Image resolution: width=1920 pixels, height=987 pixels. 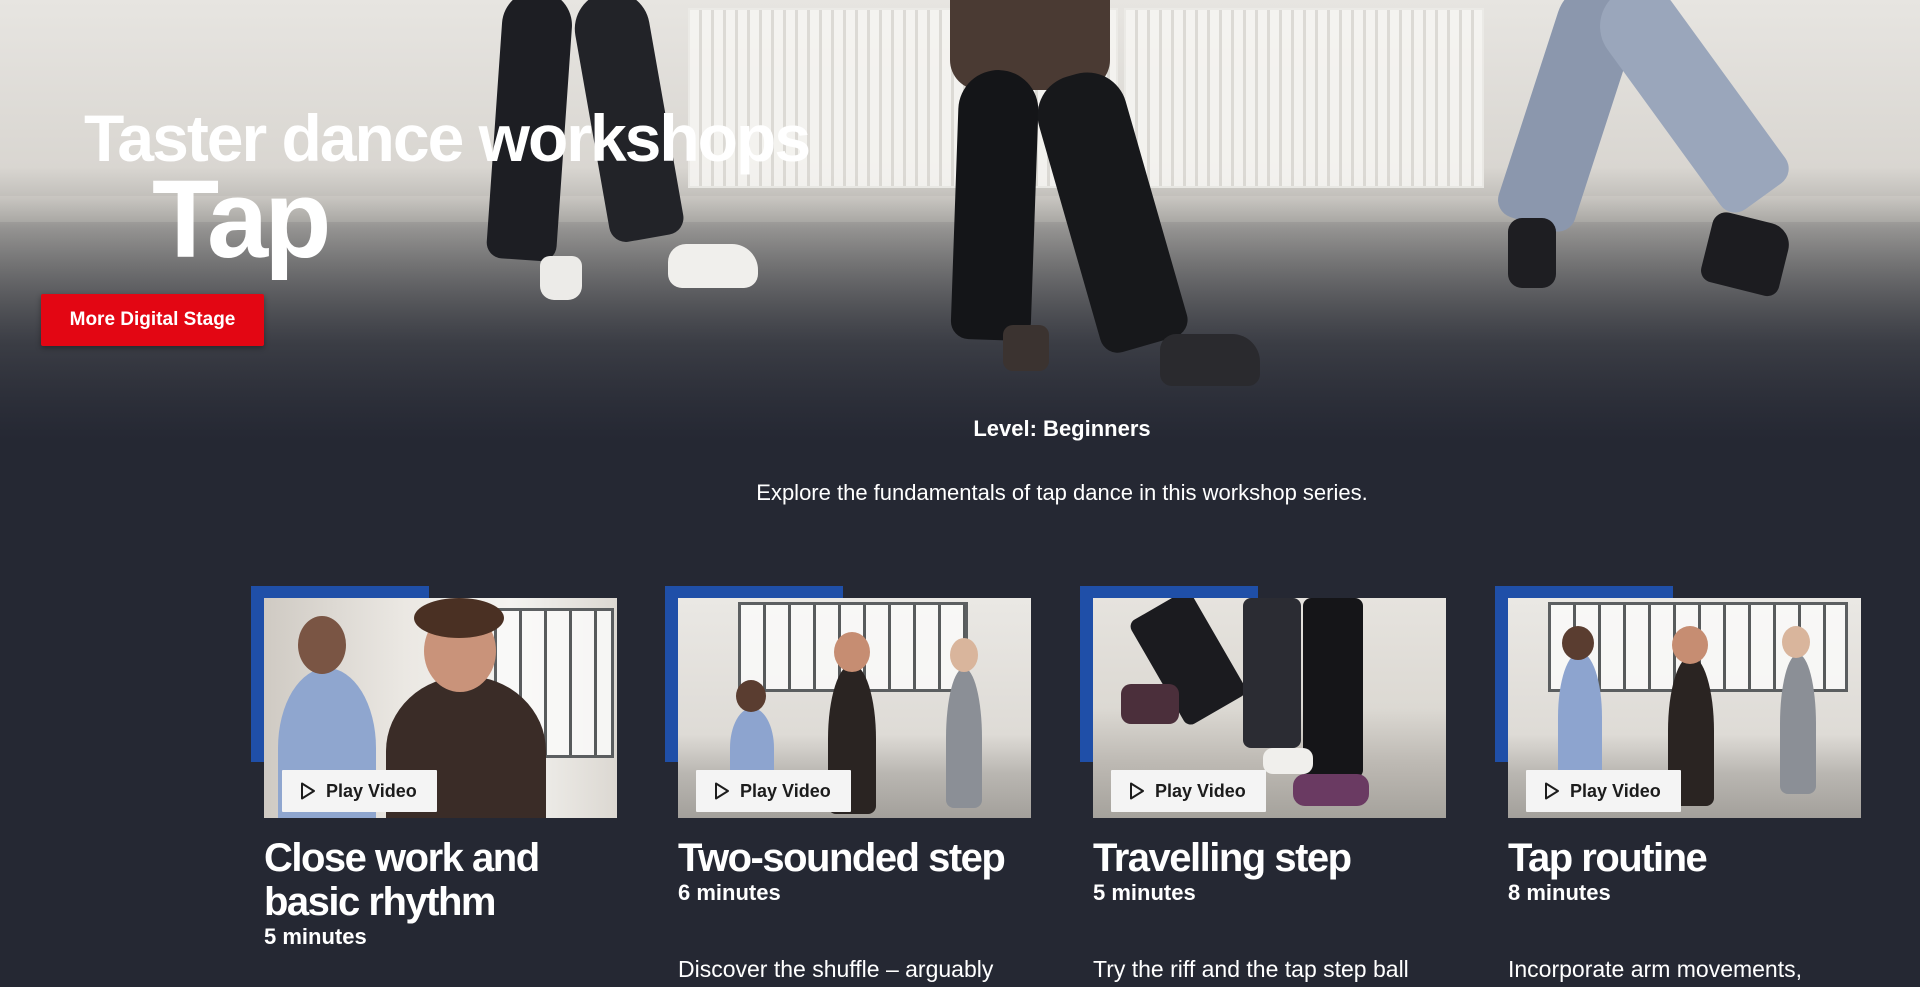 I want to click on card-title: Close work and basic rhythm, so click(x=447, y=880).